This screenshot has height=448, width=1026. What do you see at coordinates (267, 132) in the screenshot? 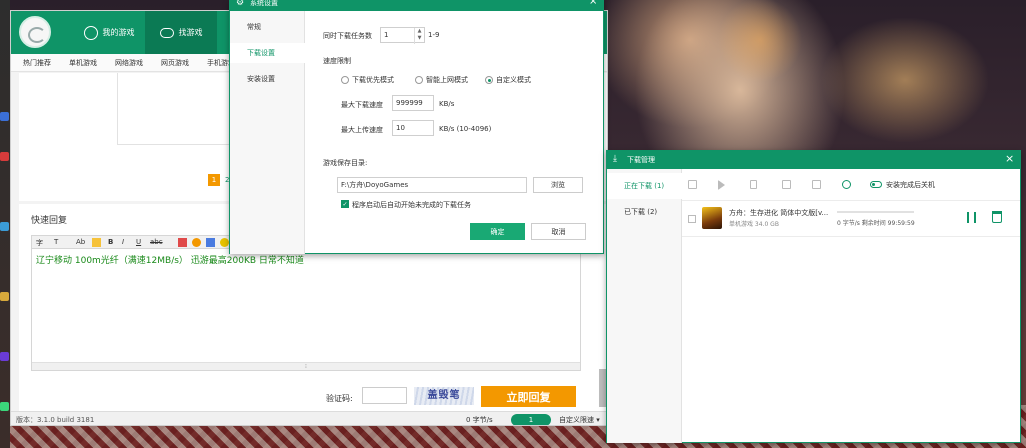
I see `settings-sidebar: 常规 下载设置 安装设置` at bounding box center [267, 132].